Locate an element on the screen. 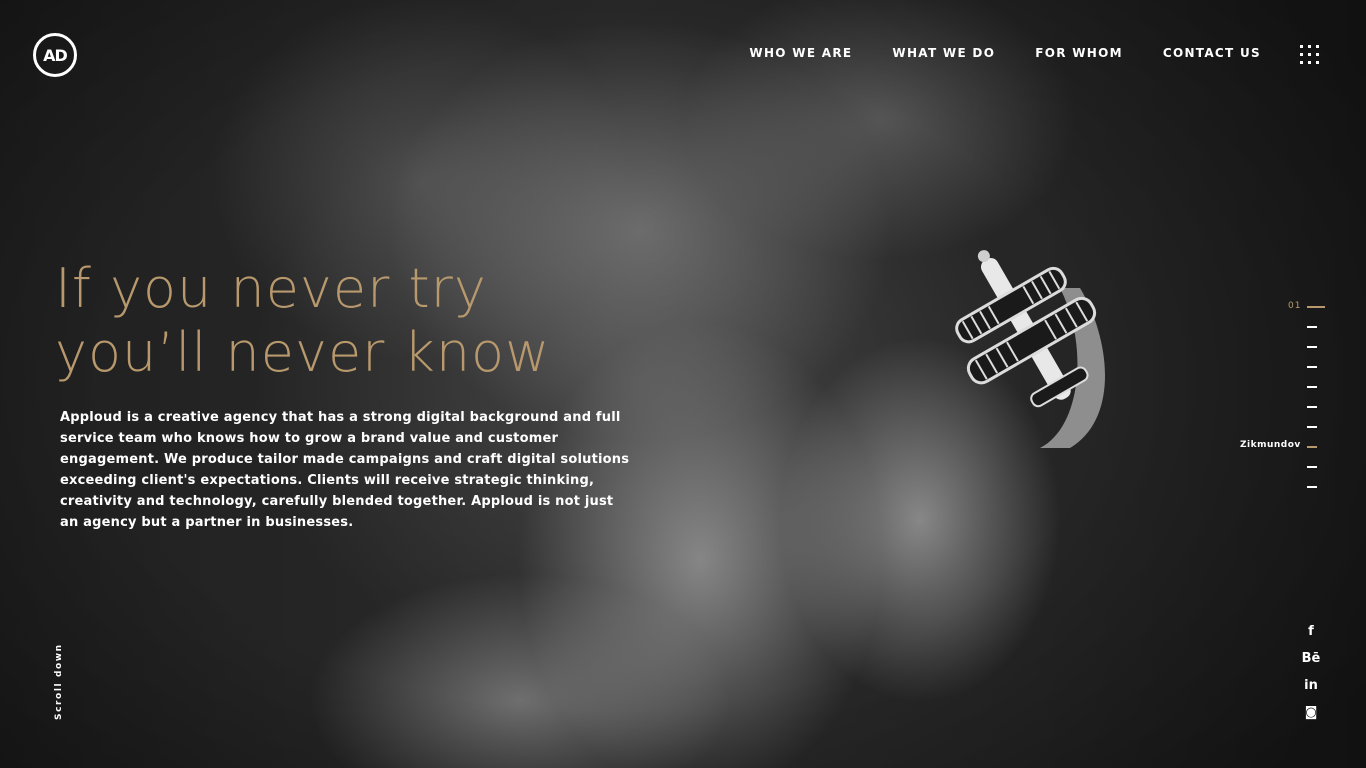  nav-item-who-we-are: WHO WE ARE is located at coordinates (800, 53).